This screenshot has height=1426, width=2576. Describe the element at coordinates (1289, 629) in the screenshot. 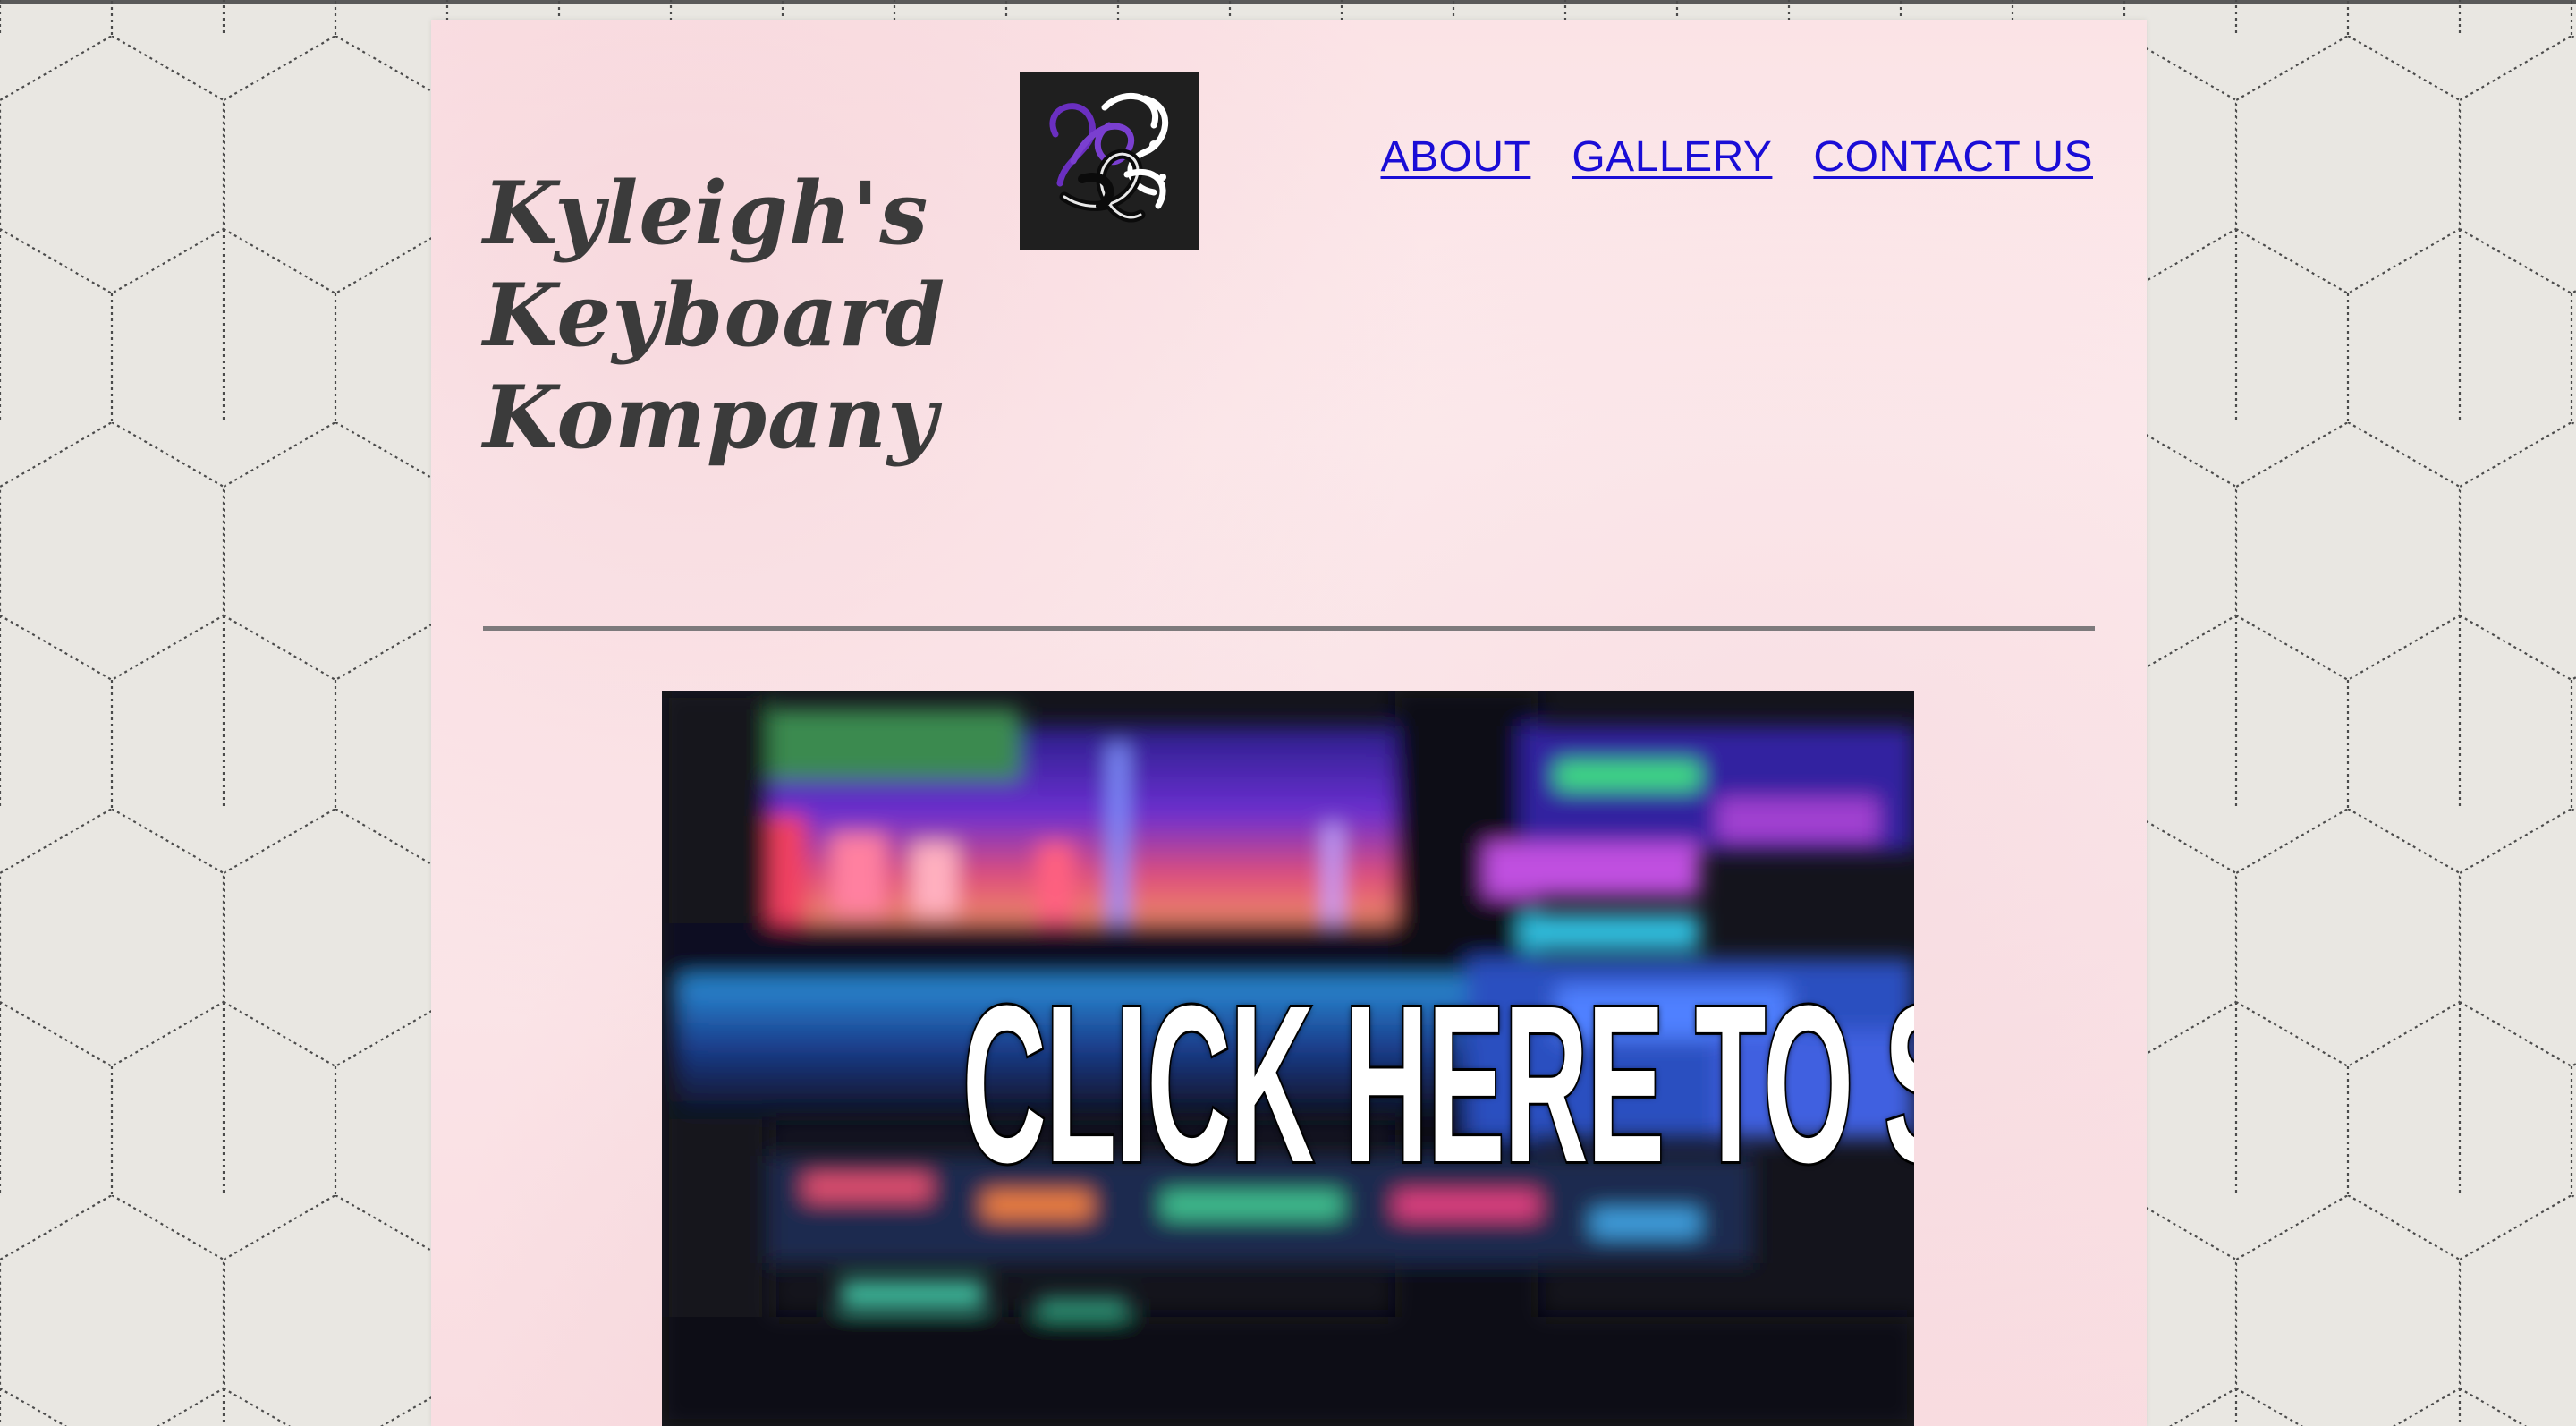

I see `header-divider` at that location.